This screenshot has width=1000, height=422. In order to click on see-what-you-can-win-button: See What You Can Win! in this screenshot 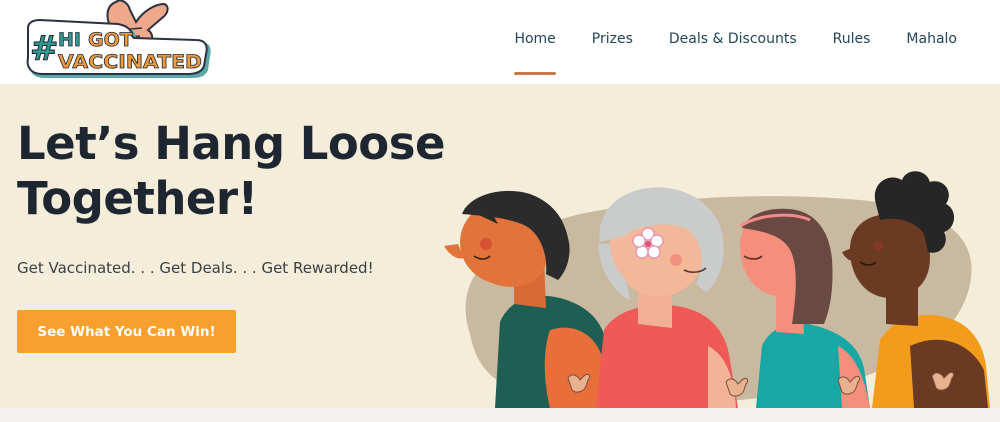, I will do `click(126, 331)`.